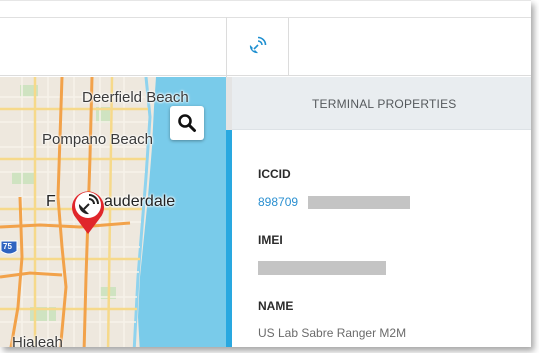  Describe the element at coordinates (276, 306) in the screenshot. I see `name-label: NAME` at that location.